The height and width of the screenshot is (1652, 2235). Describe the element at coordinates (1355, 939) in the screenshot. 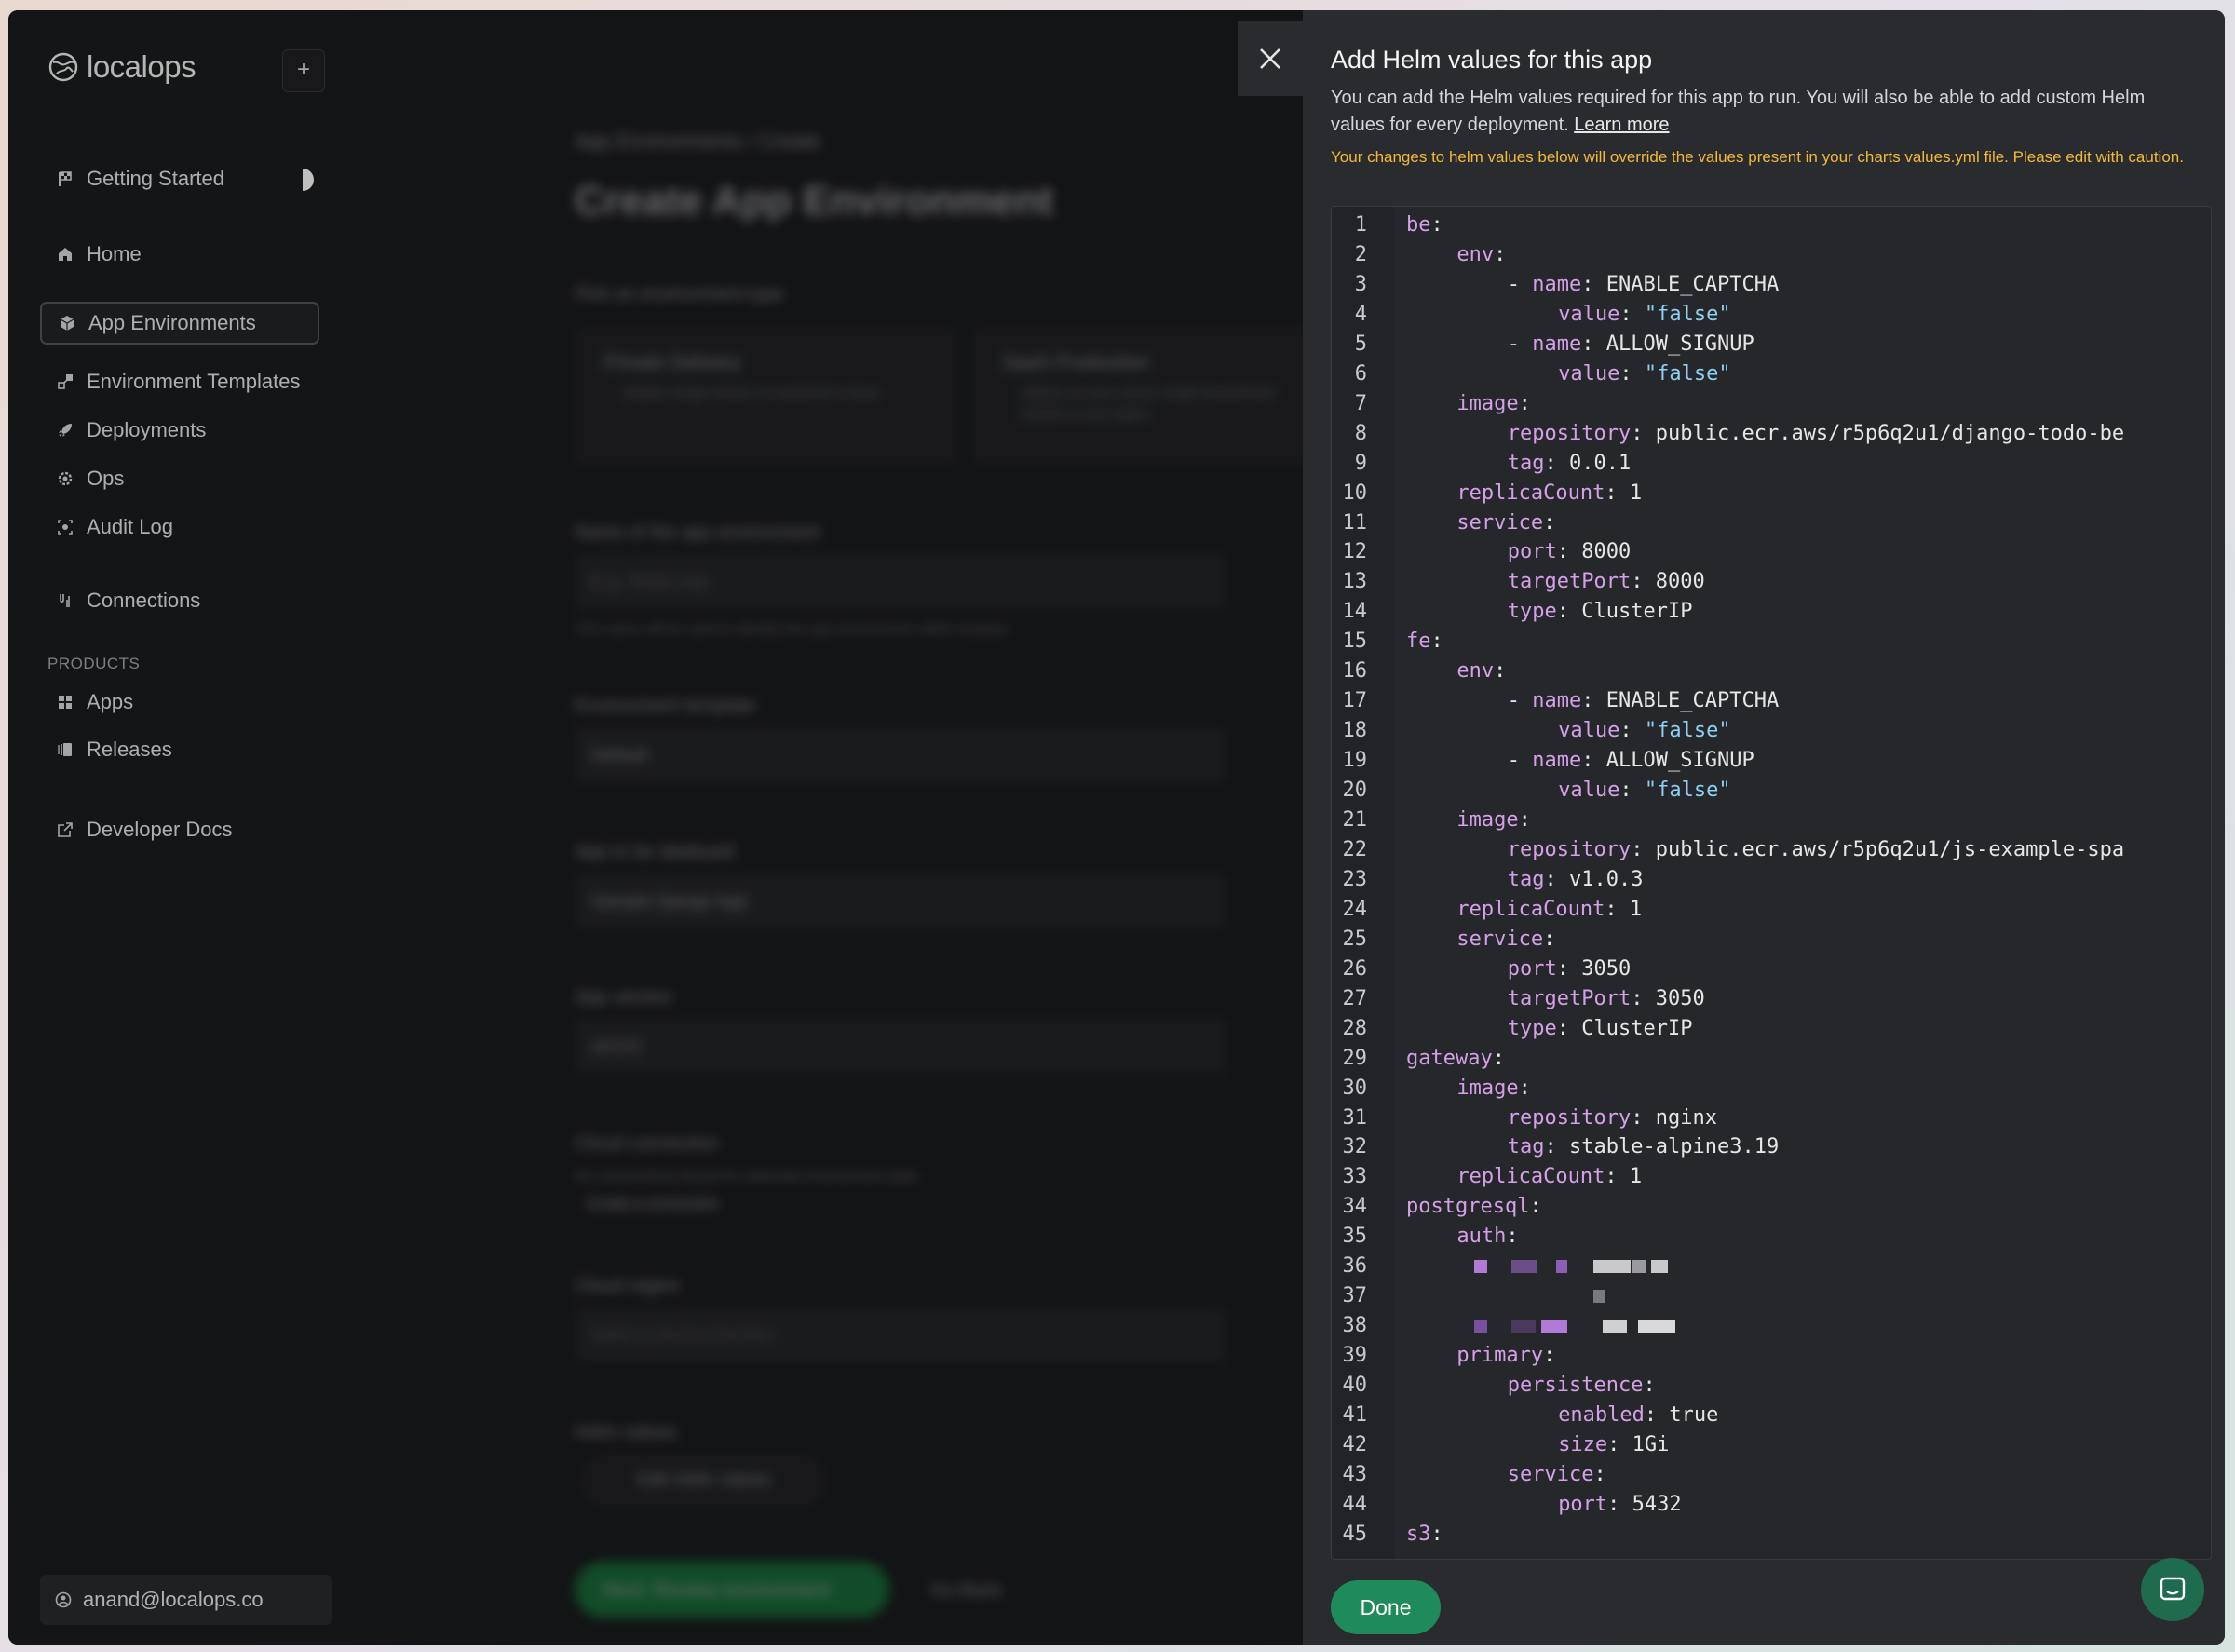

I see `line-number: 25` at that location.